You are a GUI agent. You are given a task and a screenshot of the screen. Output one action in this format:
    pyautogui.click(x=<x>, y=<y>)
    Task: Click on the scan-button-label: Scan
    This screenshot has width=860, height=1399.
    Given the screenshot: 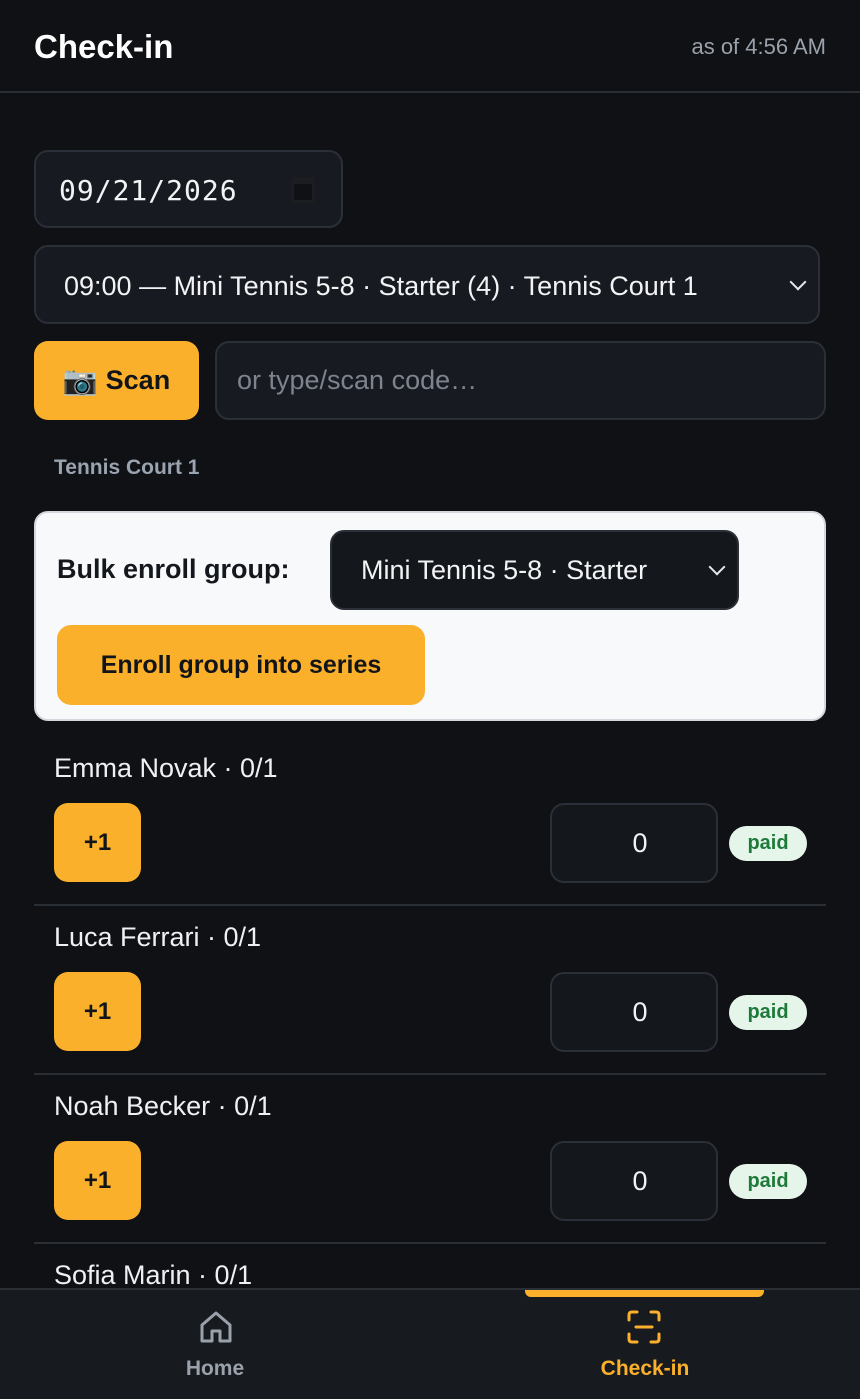 What is the action you would take?
    pyautogui.click(x=138, y=380)
    